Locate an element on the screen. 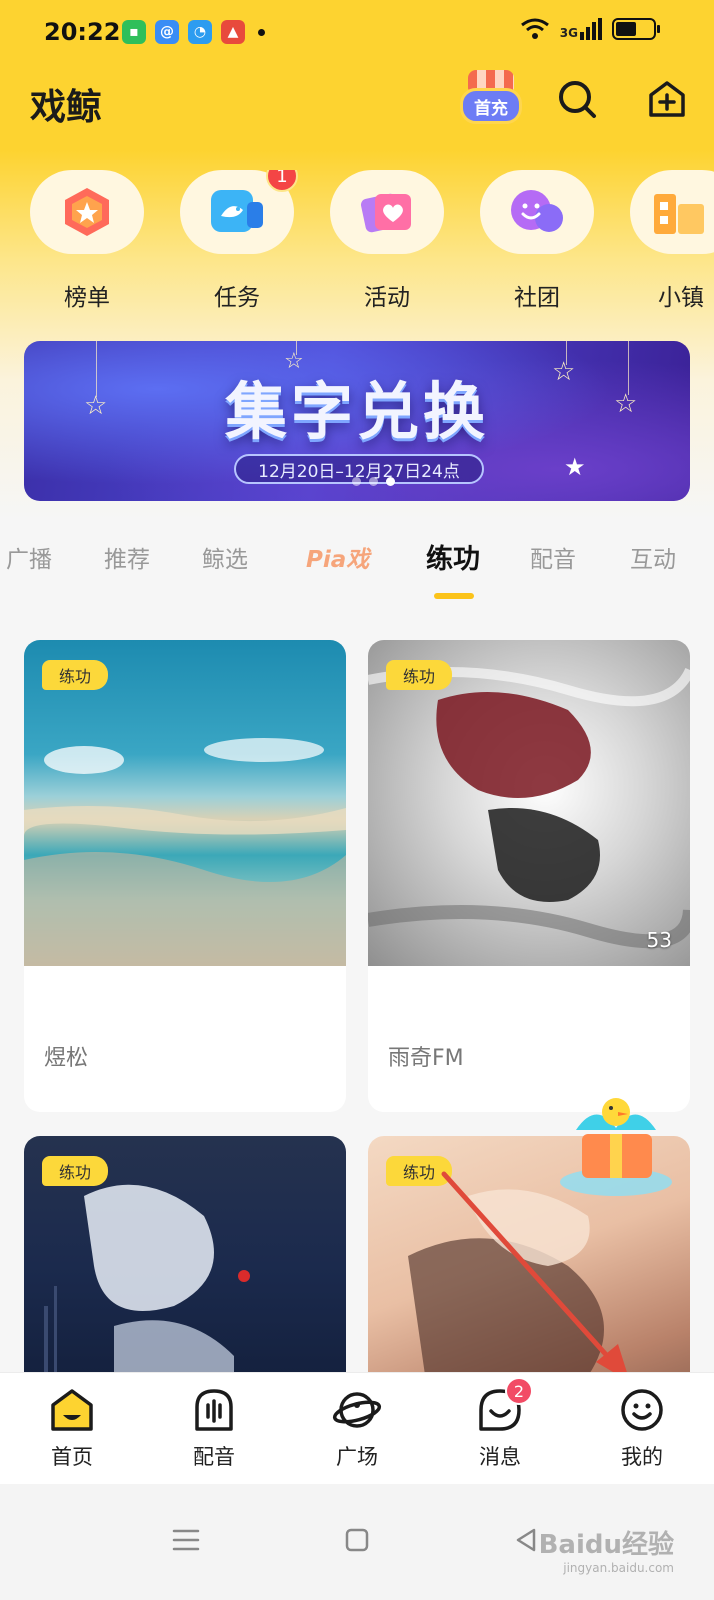 The height and width of the screenshot is (1600, 714). work-card: 练功 煜松 is located at coordinates (185, 876).